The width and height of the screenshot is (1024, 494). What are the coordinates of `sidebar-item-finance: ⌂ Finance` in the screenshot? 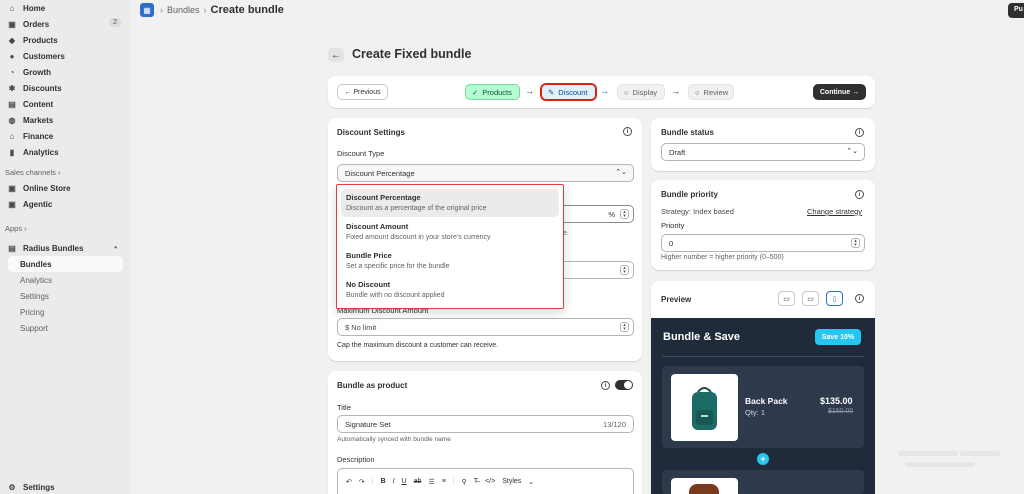 It's located at (64, 136).